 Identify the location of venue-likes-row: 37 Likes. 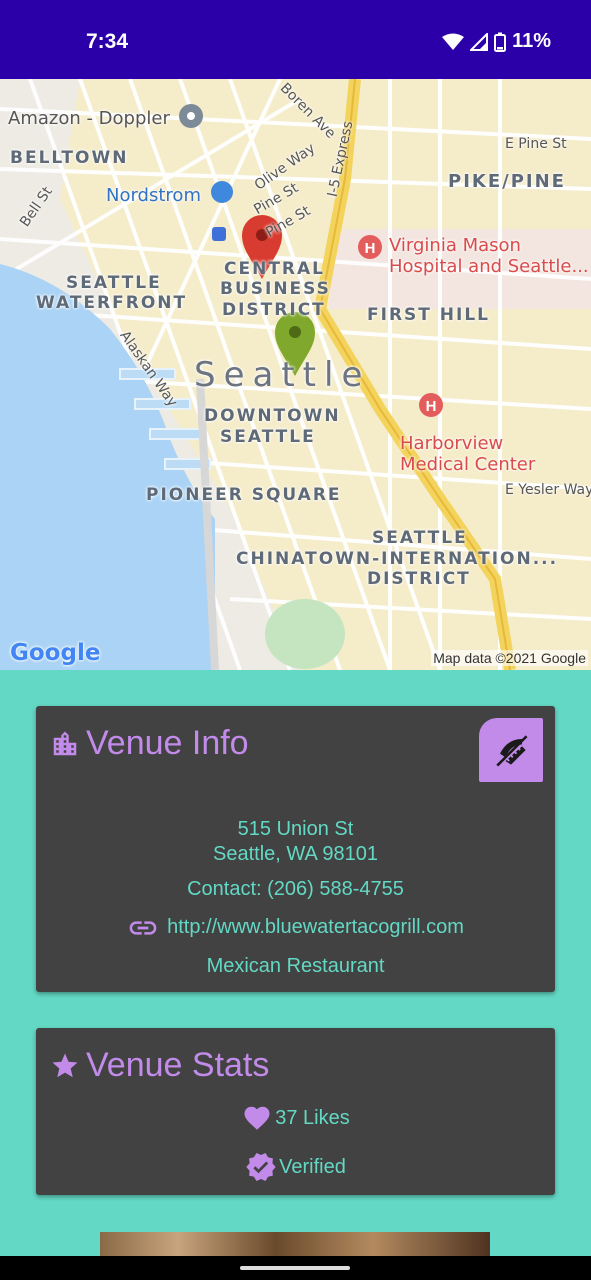
(295, 1118).